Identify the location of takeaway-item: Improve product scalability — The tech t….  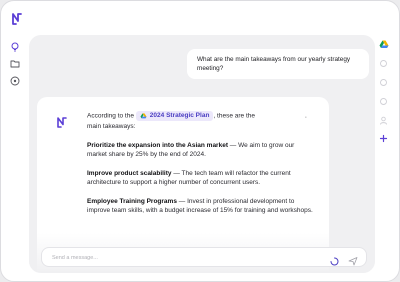
(201, 178).